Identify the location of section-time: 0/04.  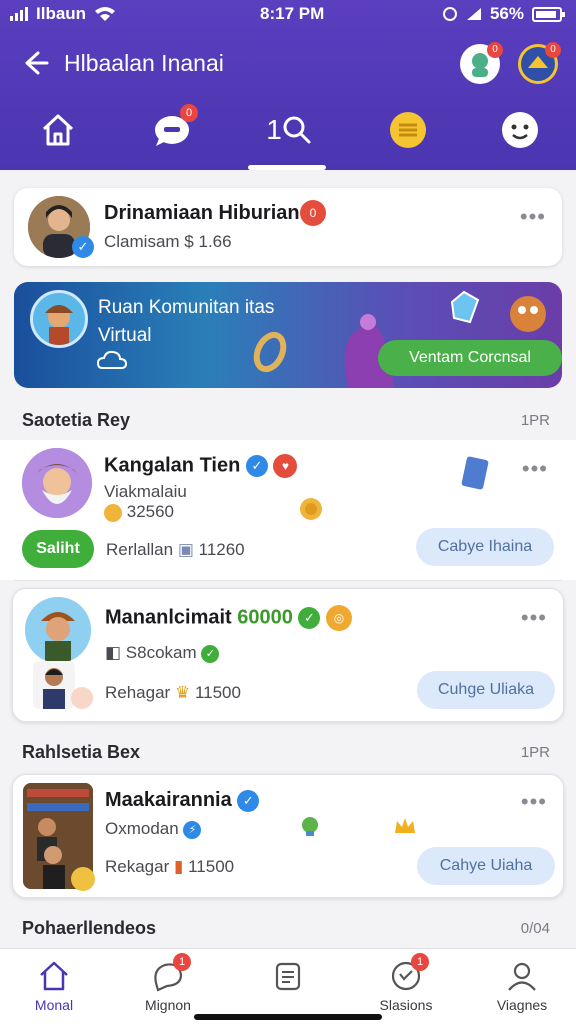
(535, 928).